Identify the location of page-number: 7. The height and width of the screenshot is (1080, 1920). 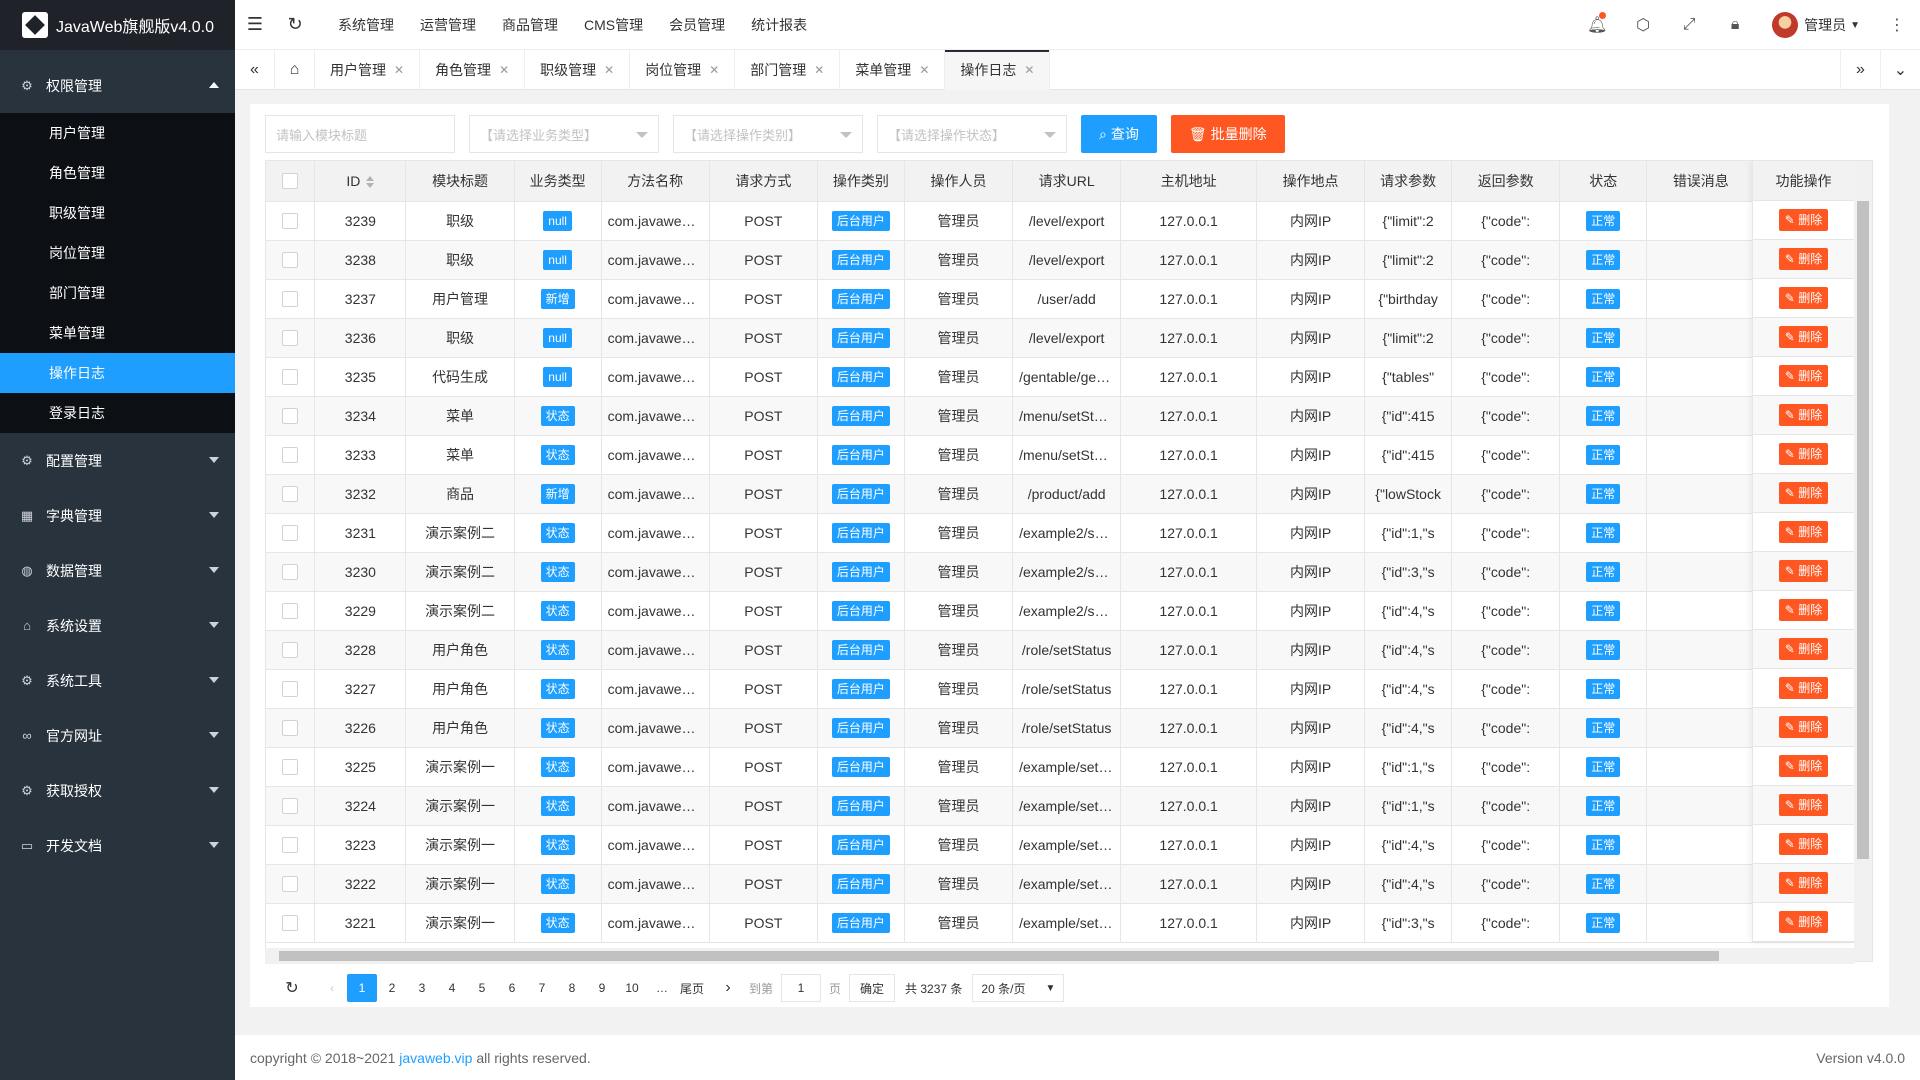
(542, 988).